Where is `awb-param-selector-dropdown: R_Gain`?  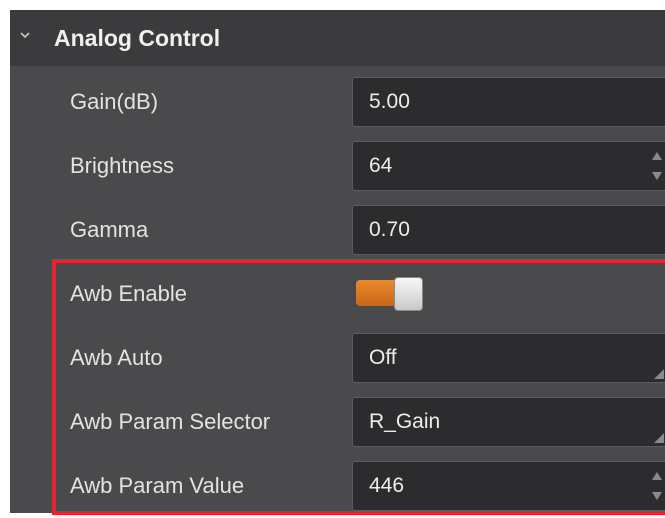 awb-param-selector-dropdown: R_Gain is located at coordinates (508, 422).